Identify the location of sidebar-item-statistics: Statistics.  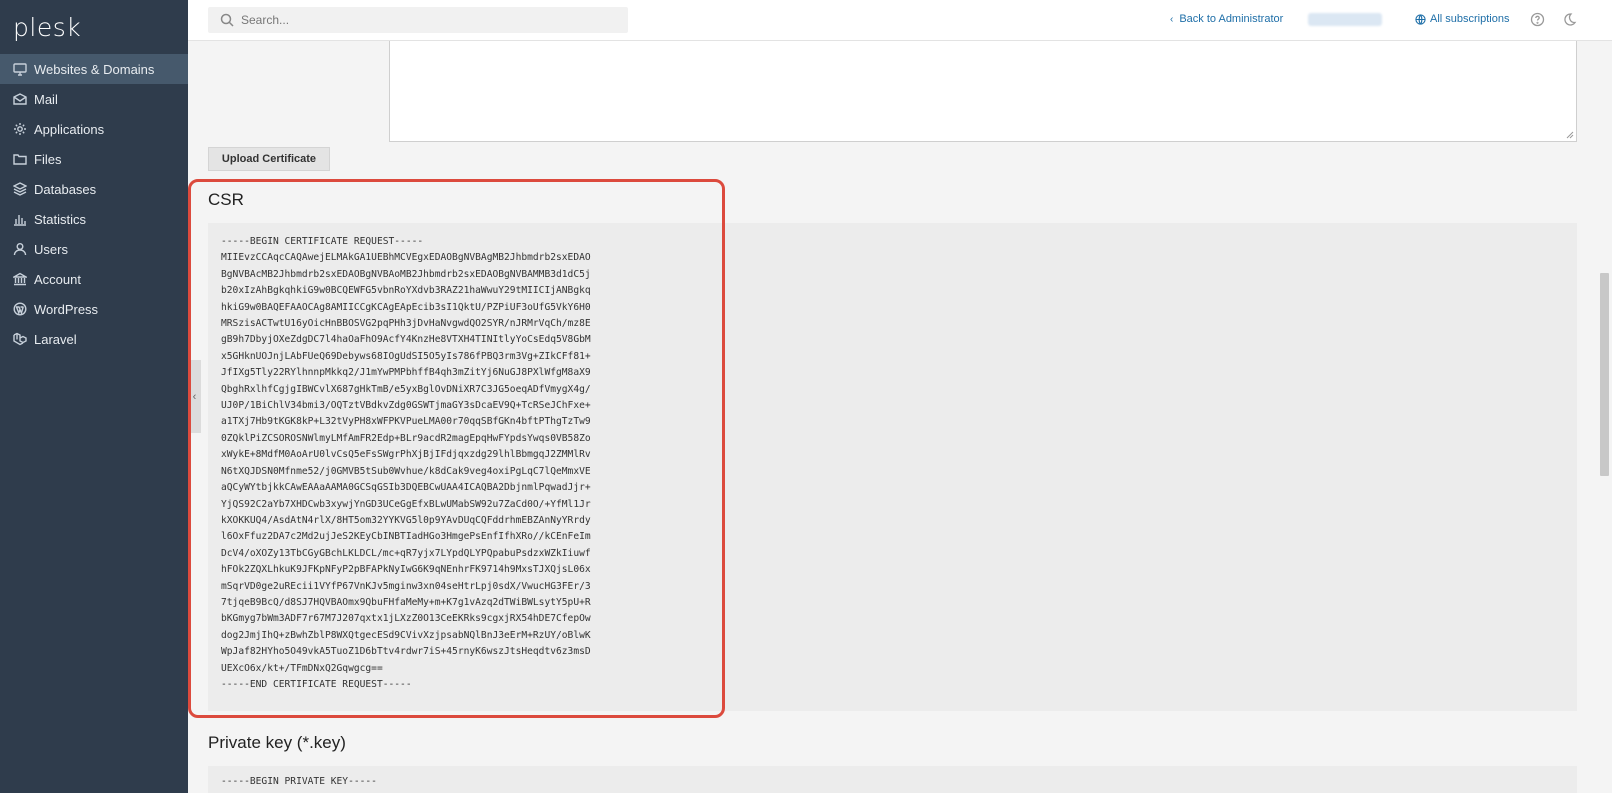
(94, 219).